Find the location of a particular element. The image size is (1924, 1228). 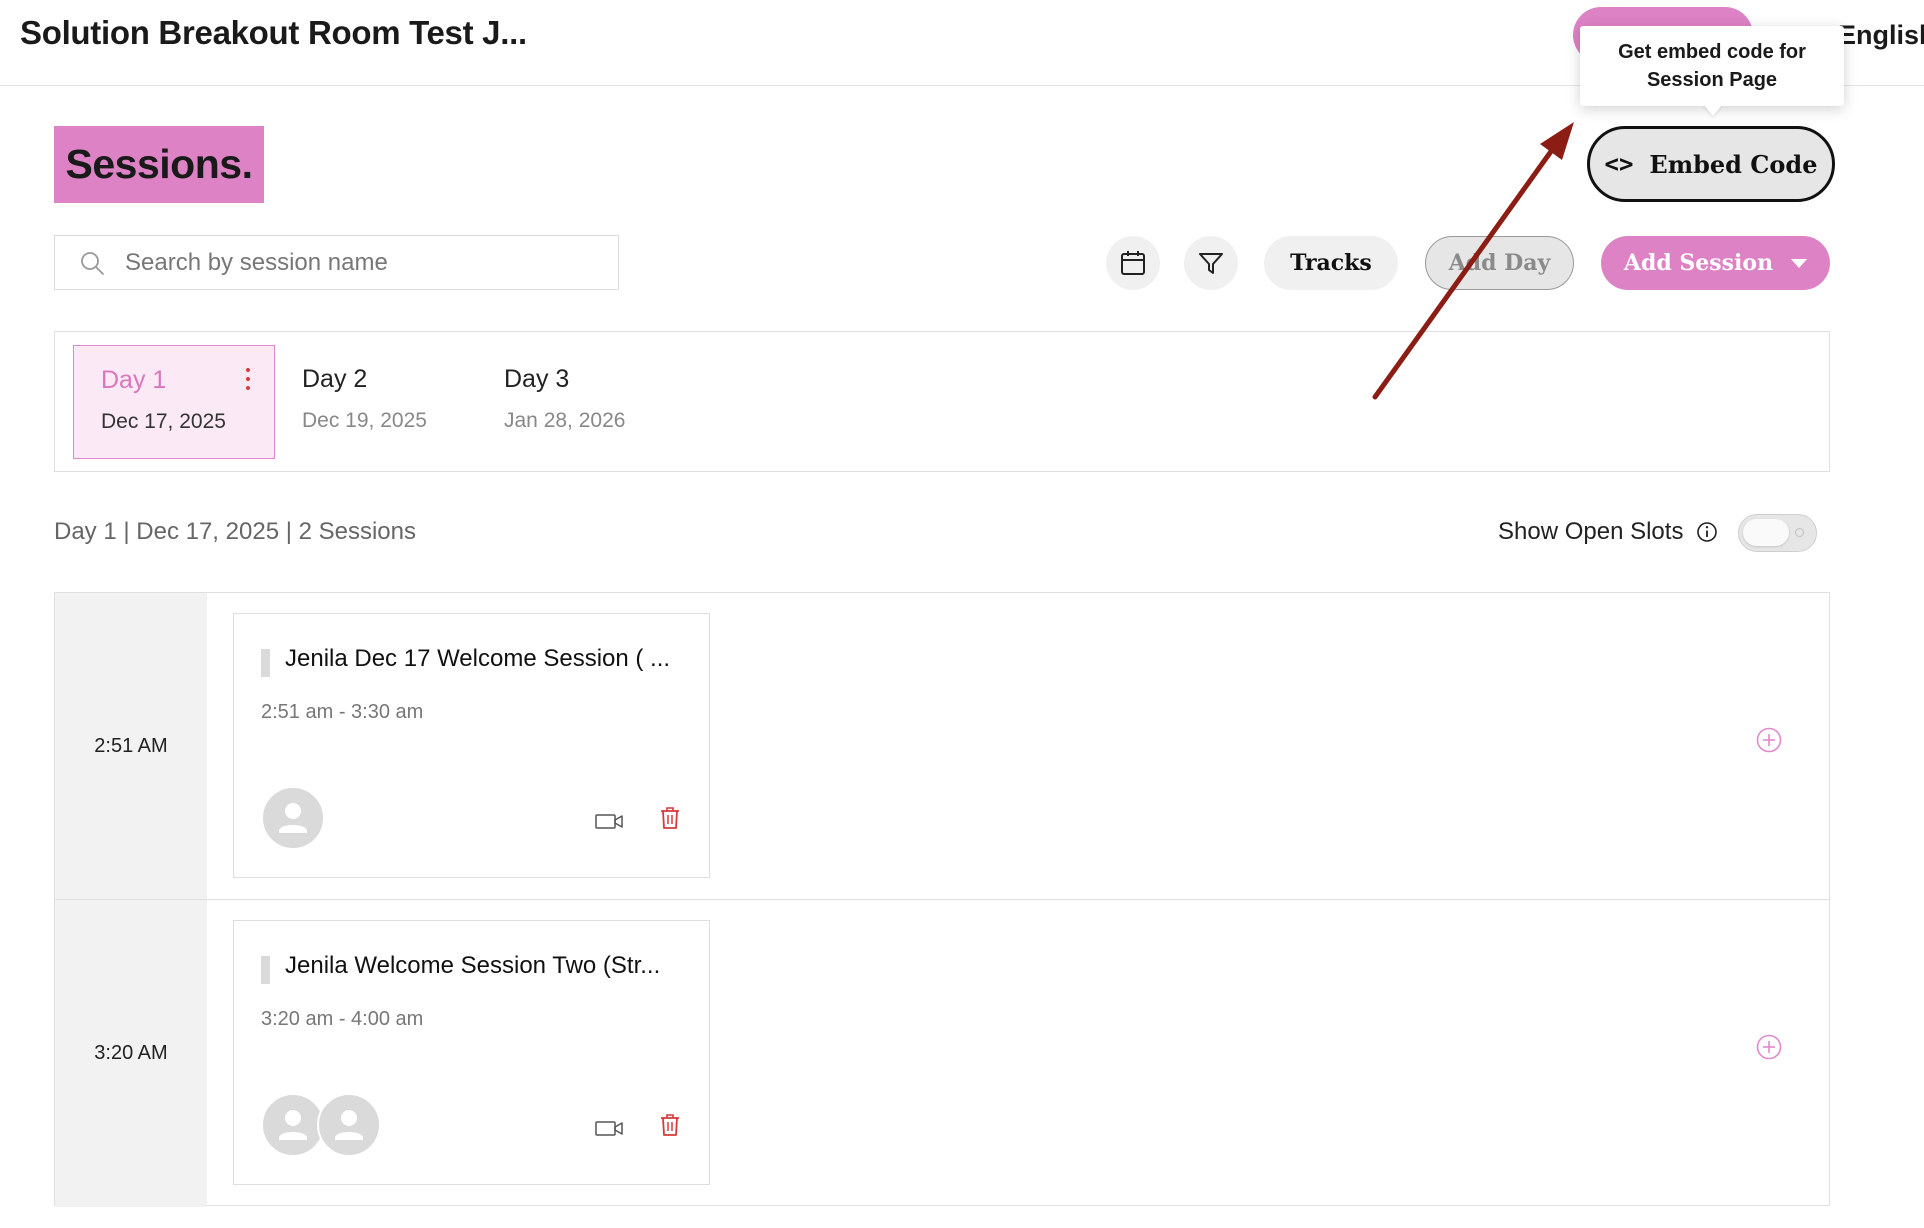

filter-button is located at coordinates (1211, 263).